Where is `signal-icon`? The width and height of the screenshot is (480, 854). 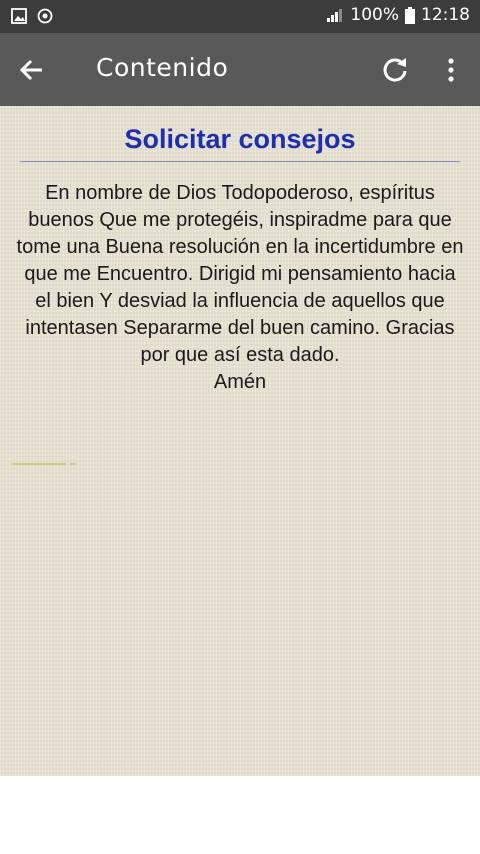
signal-icon is located at coordinates (335, 15).